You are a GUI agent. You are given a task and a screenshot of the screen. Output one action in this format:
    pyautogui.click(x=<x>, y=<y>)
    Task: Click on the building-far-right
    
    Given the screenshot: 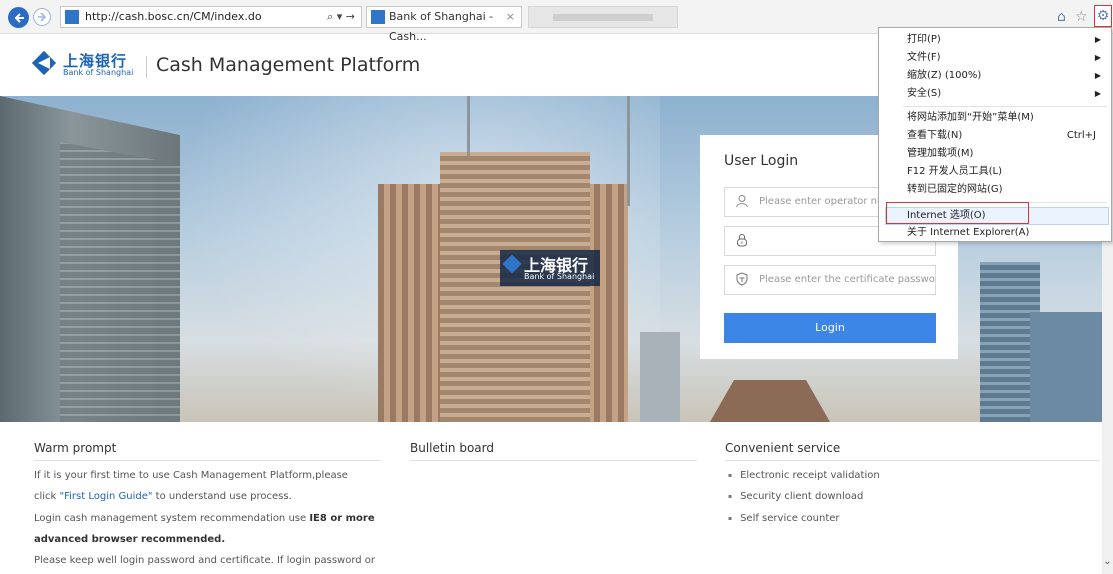 What is the action you would take?
    pyautogui.click(x=1066, y=367)
    